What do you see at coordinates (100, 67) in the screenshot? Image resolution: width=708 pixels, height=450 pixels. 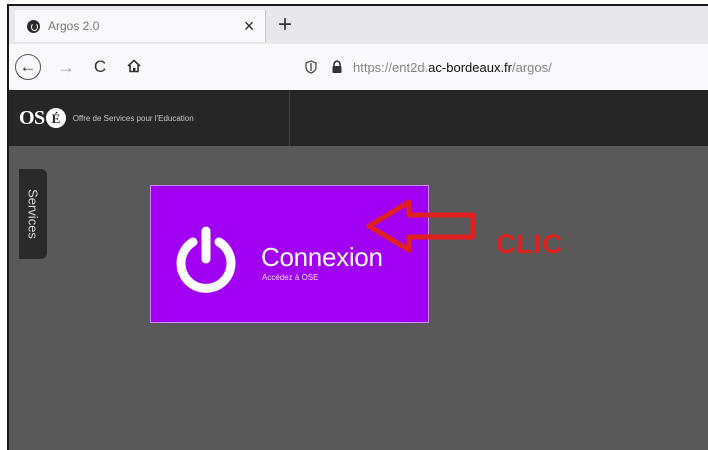 I see `reload-button: C` at bounding box center [100, 67].